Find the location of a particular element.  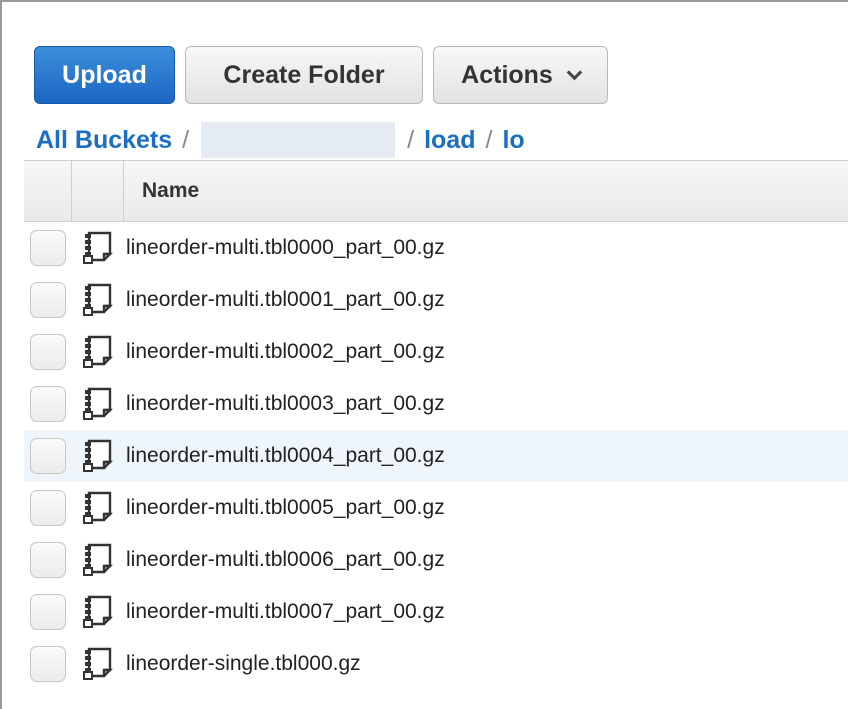

header-icon-column is located at coordinates (98, 191).